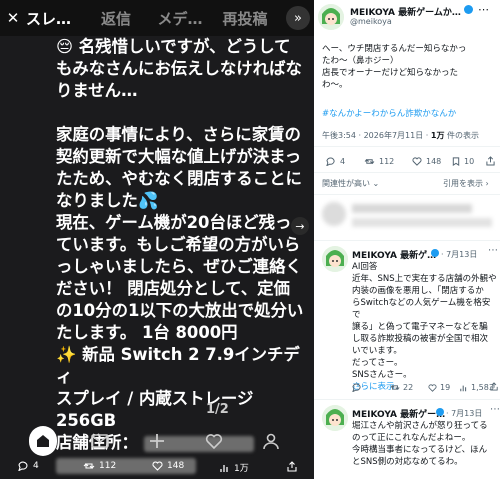  I want to click on reply-line: とSNS側の対応なめてるわ。, so click(407, 462).